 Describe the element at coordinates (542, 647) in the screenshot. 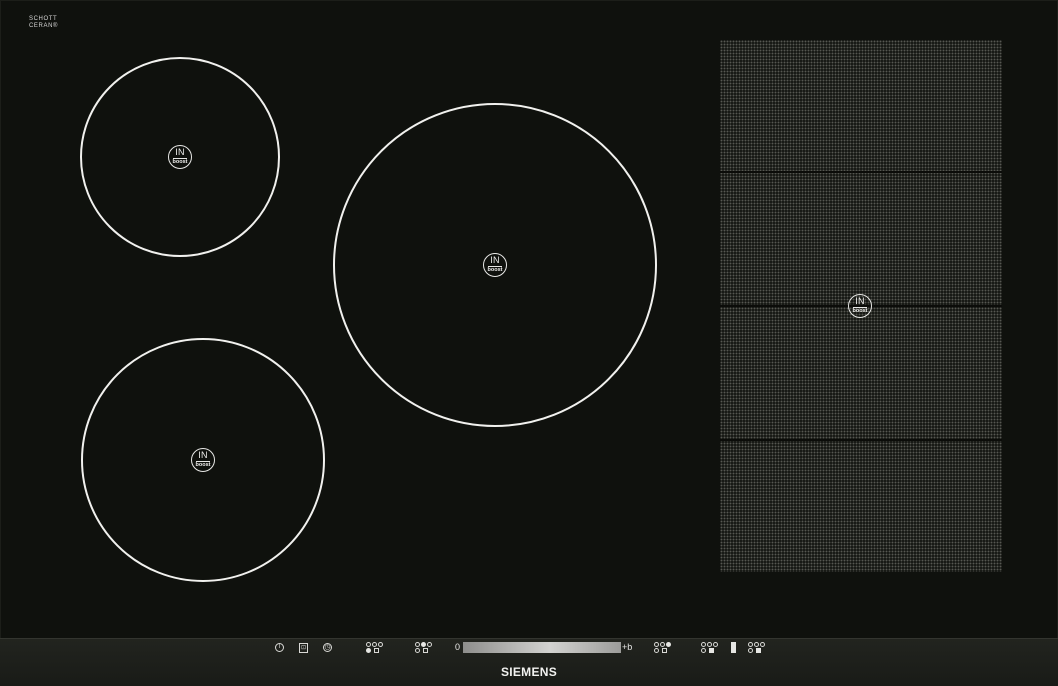

I see `power-level-slider` at that location.